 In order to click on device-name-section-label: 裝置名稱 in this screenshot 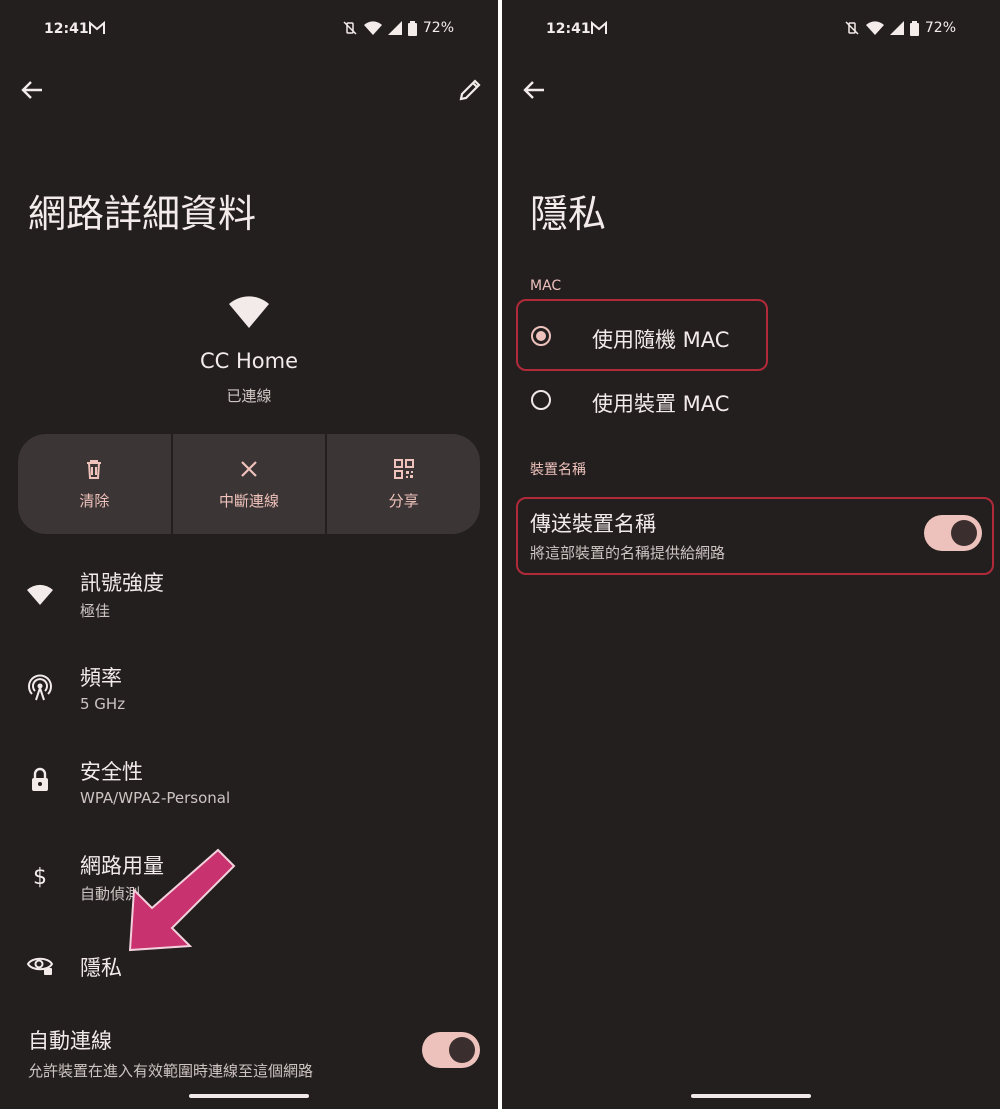, I will do `click(558, 470)`.